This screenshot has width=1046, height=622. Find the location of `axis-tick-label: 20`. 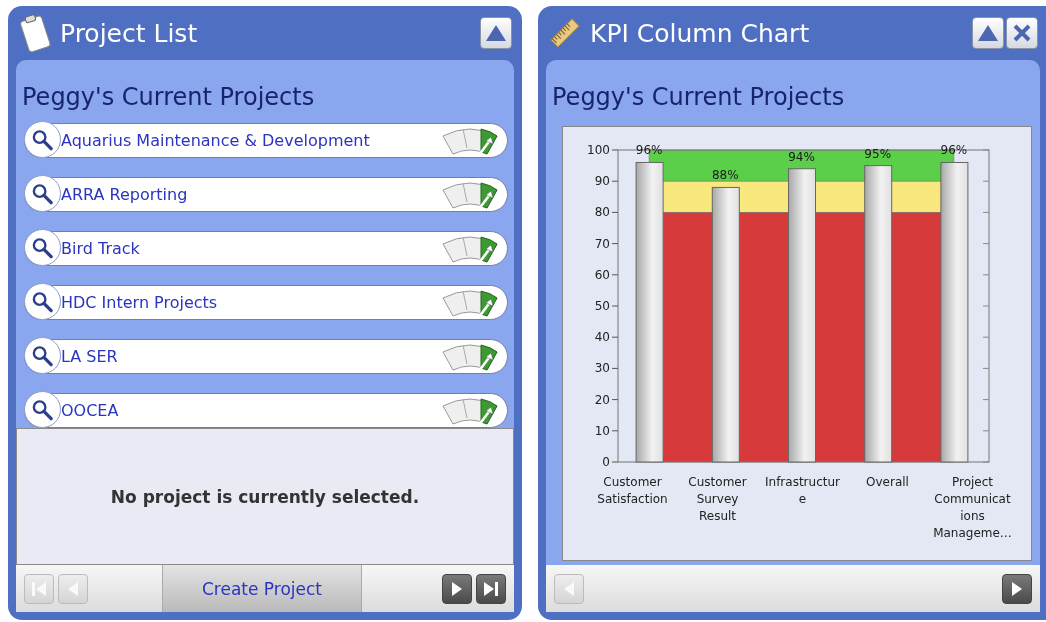

axis-tick-label: 20 is located at coordinates (602, 399).